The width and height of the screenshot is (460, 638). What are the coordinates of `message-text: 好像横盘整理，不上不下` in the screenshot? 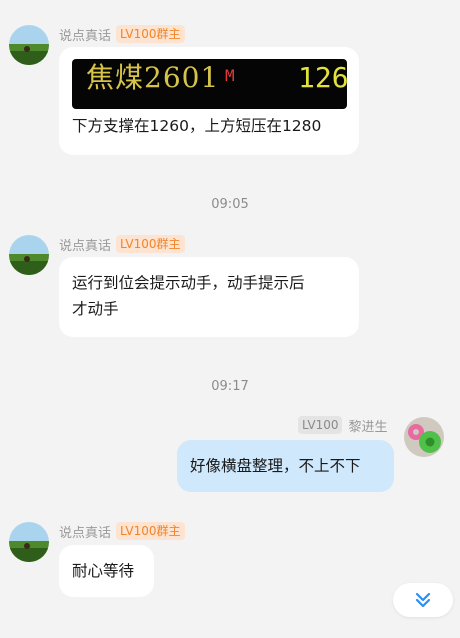 It's located at (275, 466).